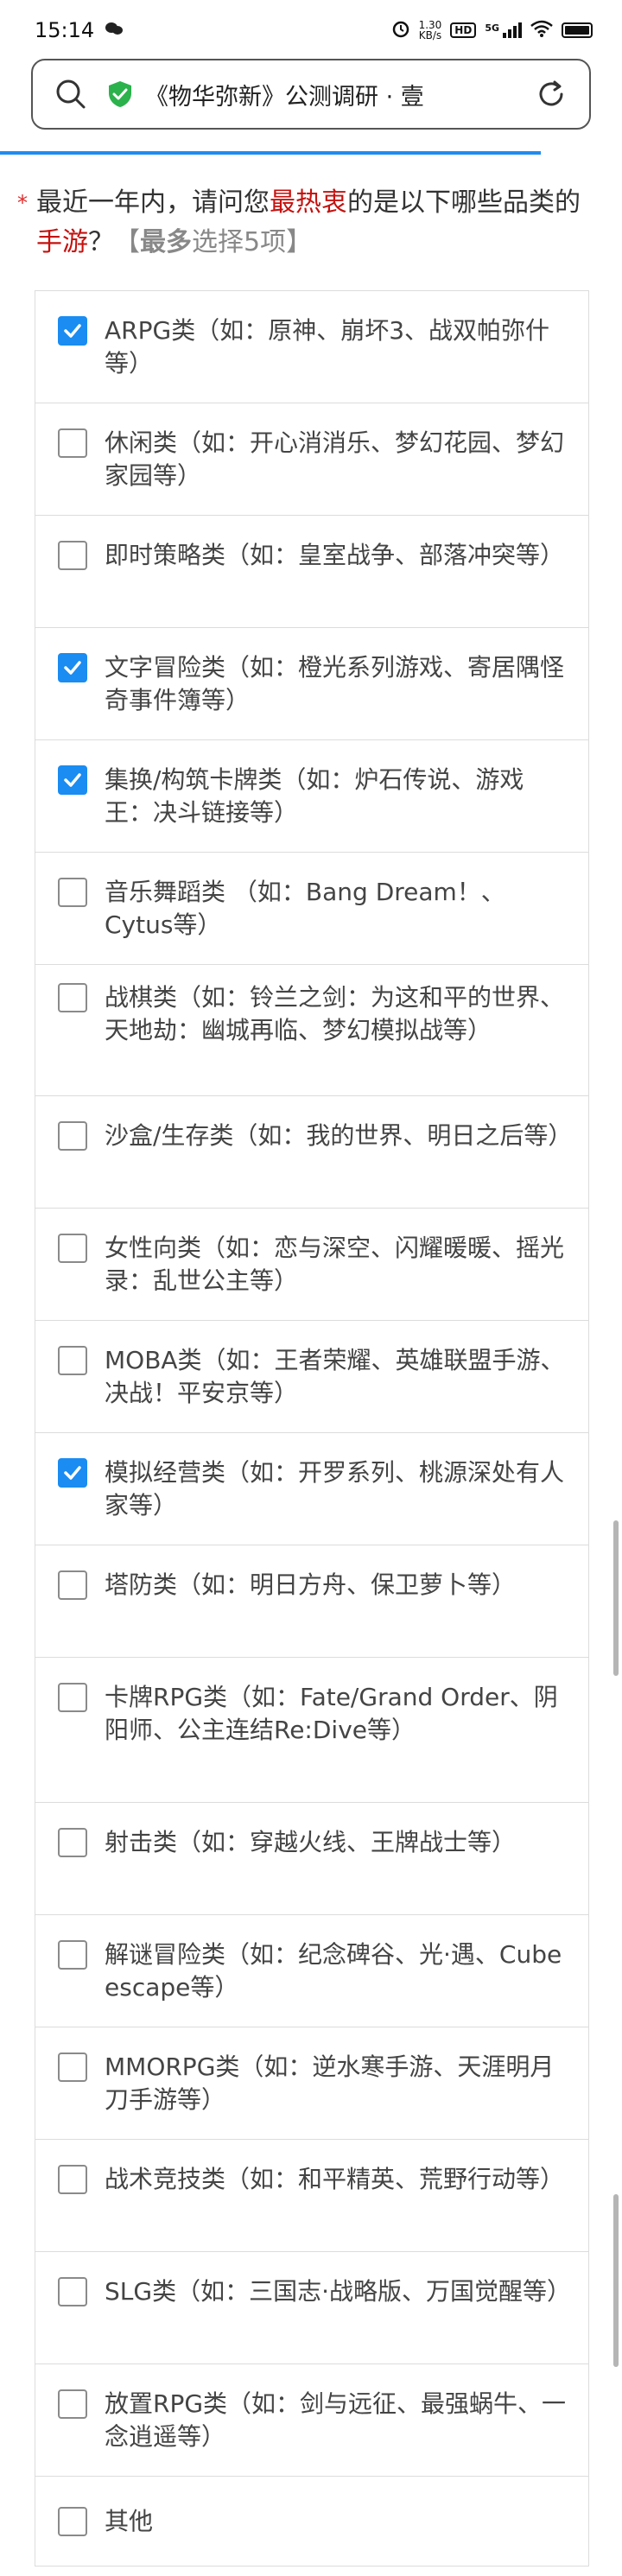 This screenshot has height=2576, width=622. What do you see at coordinates (430, 30) in the screenshot?
I see `net-speed: 1.30 KB/s` at bounding box center [430, 30].